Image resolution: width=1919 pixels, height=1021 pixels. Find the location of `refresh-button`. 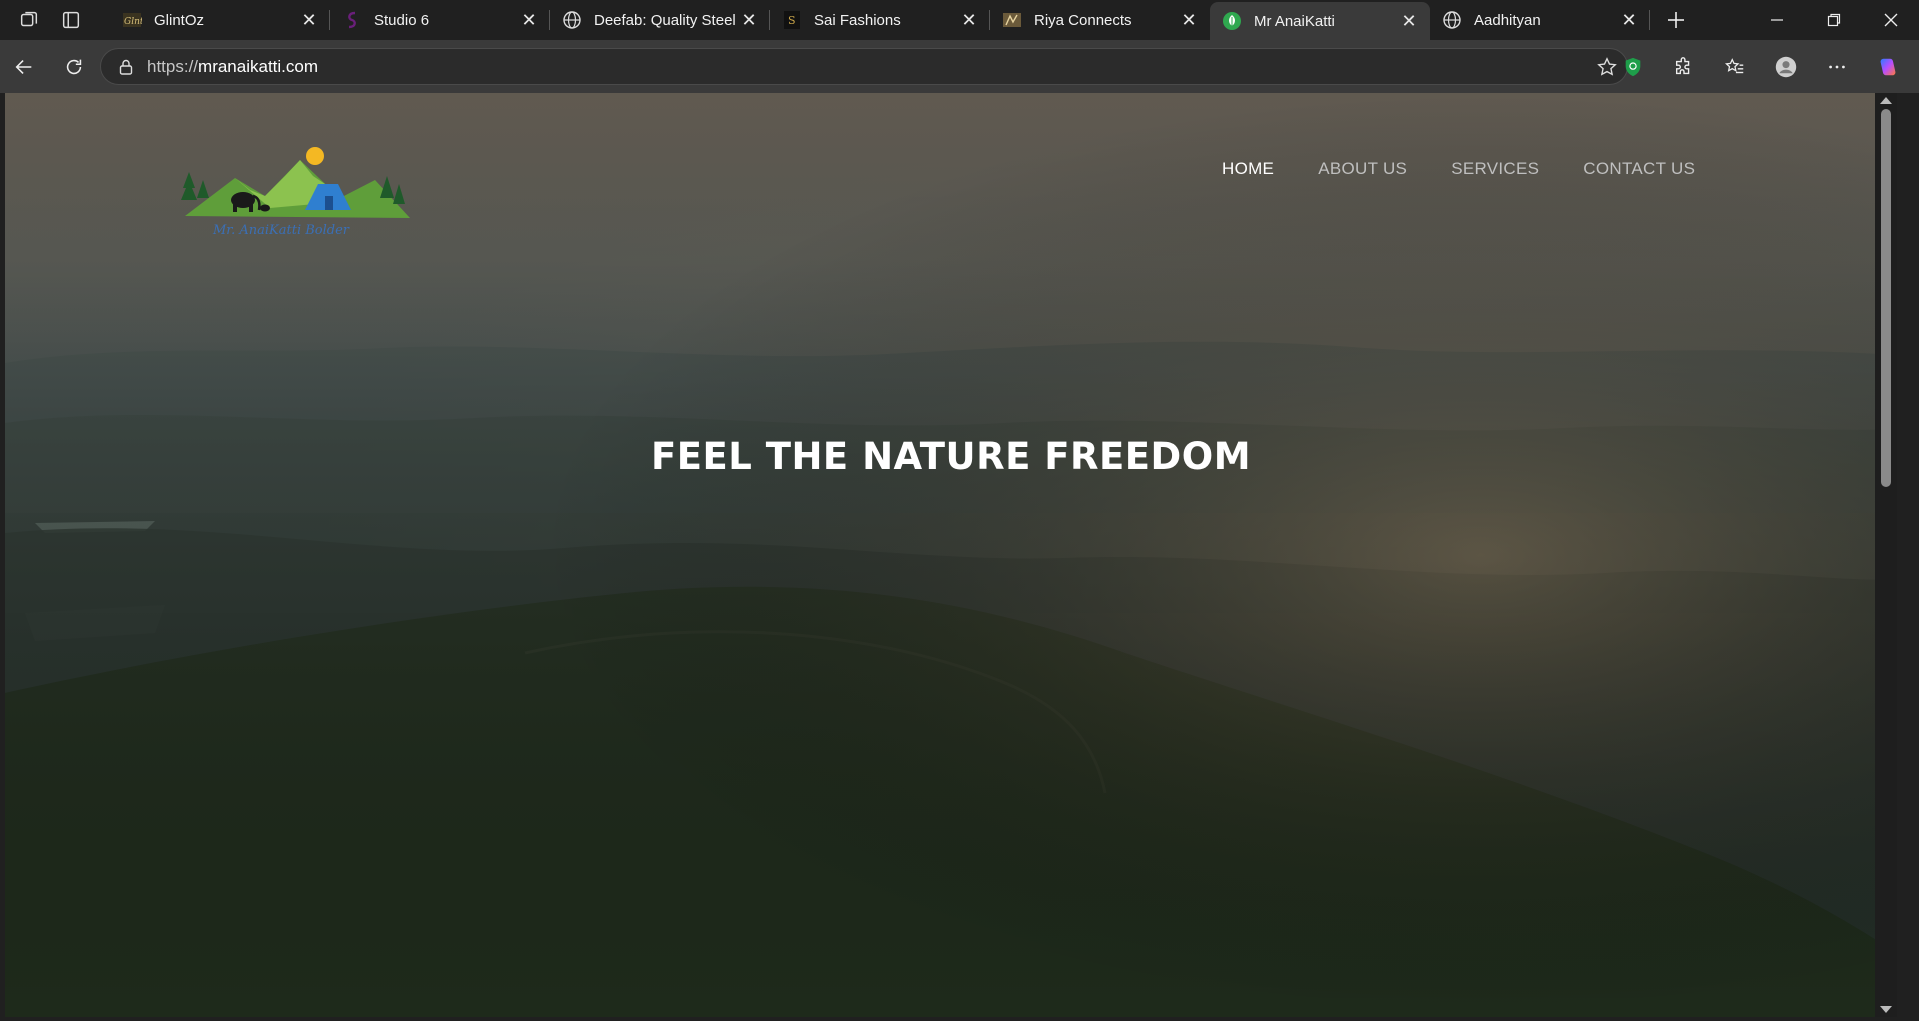

refresh-button is located at coordinates (74, 67).